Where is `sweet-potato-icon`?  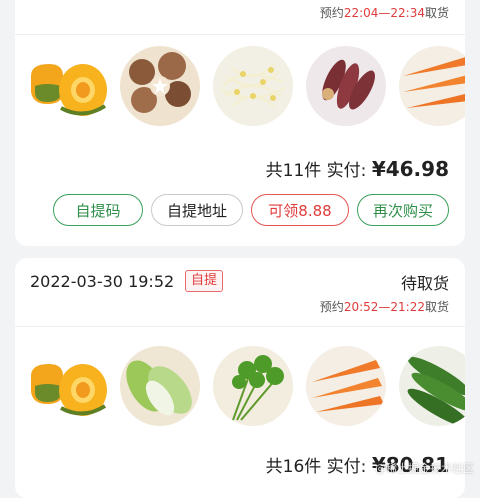 sweet-potato-icon is located at coordinates (346, 86).